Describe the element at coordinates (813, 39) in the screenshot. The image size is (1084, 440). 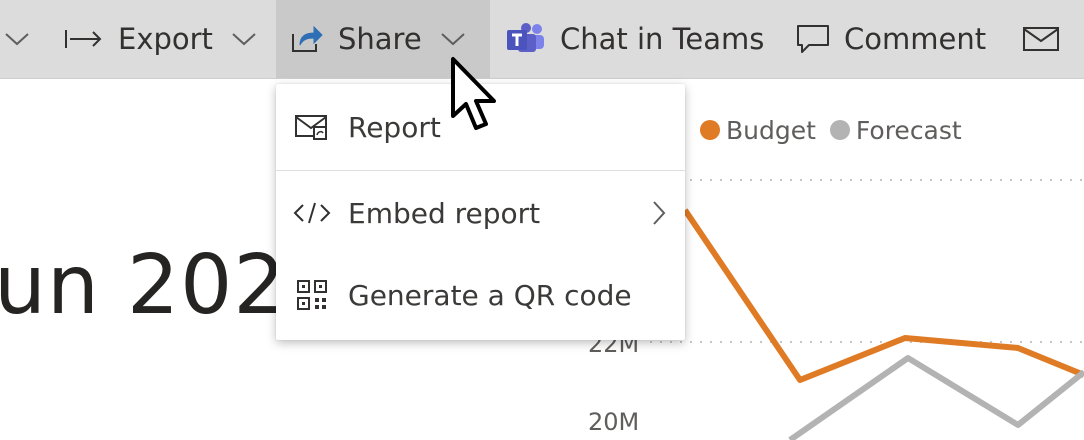
I see `comment-icon` at that location.